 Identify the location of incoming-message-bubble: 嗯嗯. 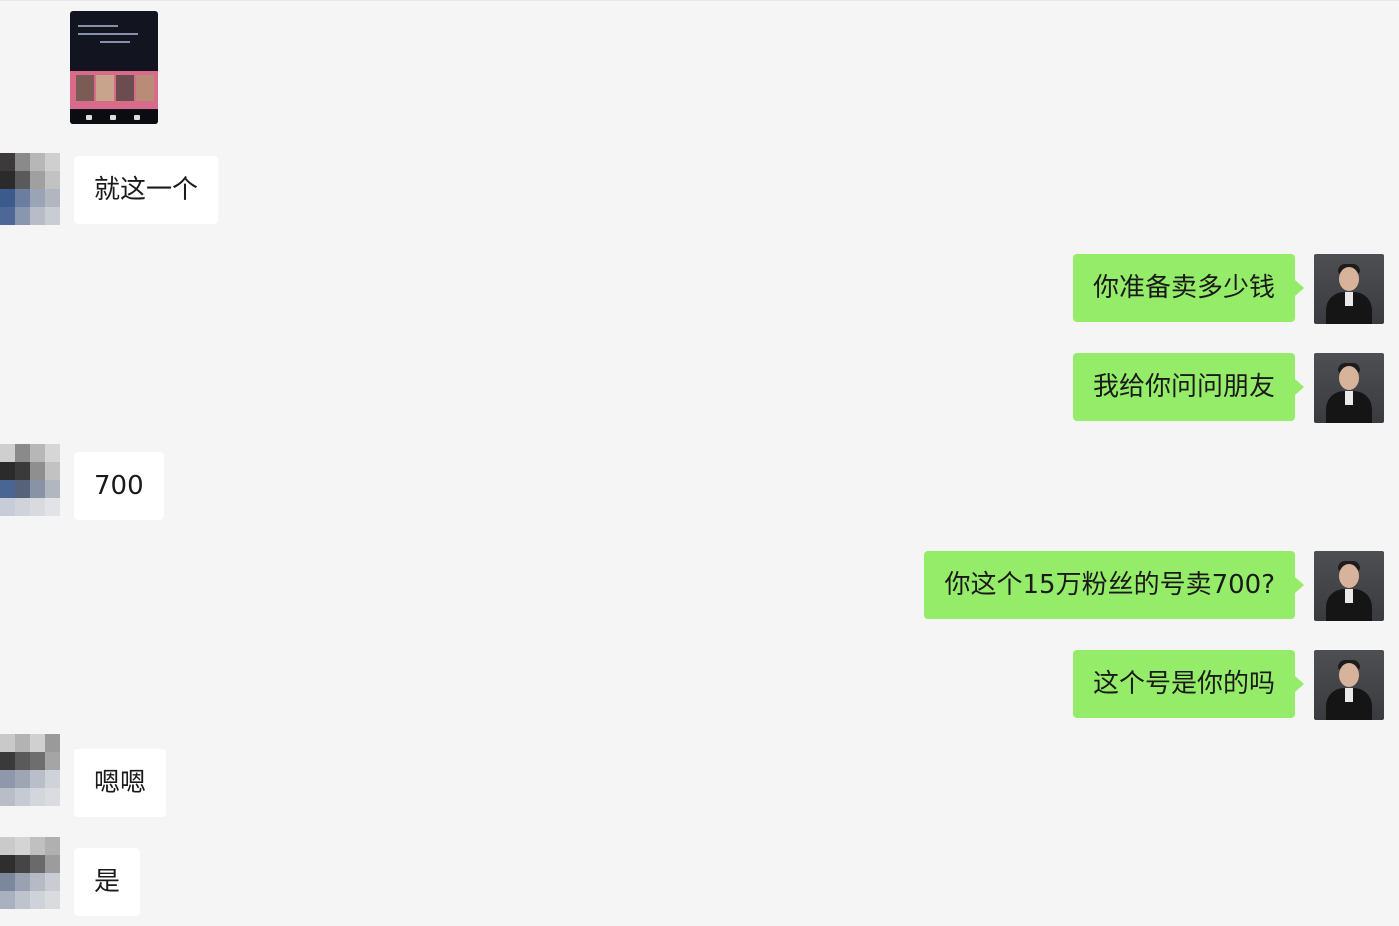
(120, 783).